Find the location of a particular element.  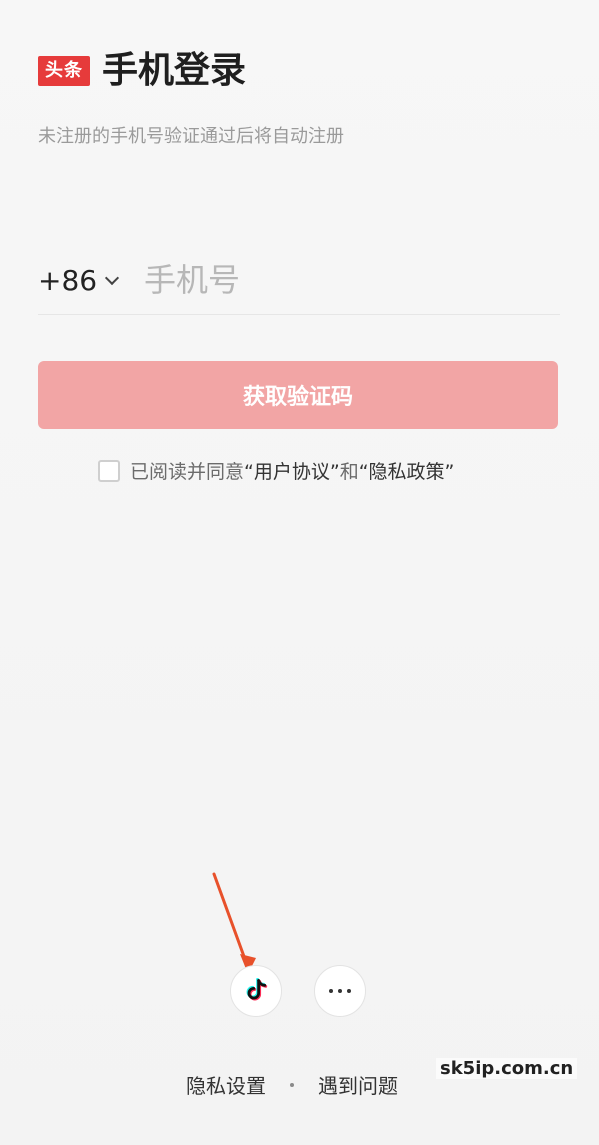

need-help-link: 遇到问题 is located at coordinates (358, 1084).